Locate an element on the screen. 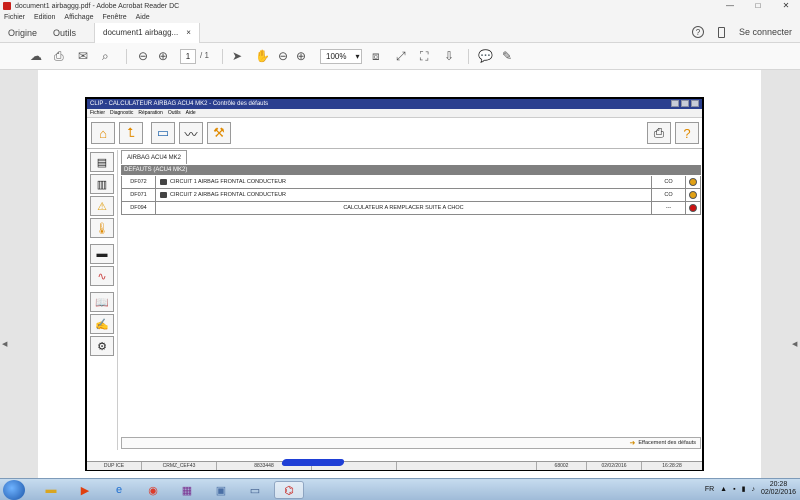 The image size is (800, 500). zoom-out-icon: ⊖ is located at coordinates (283, 56).